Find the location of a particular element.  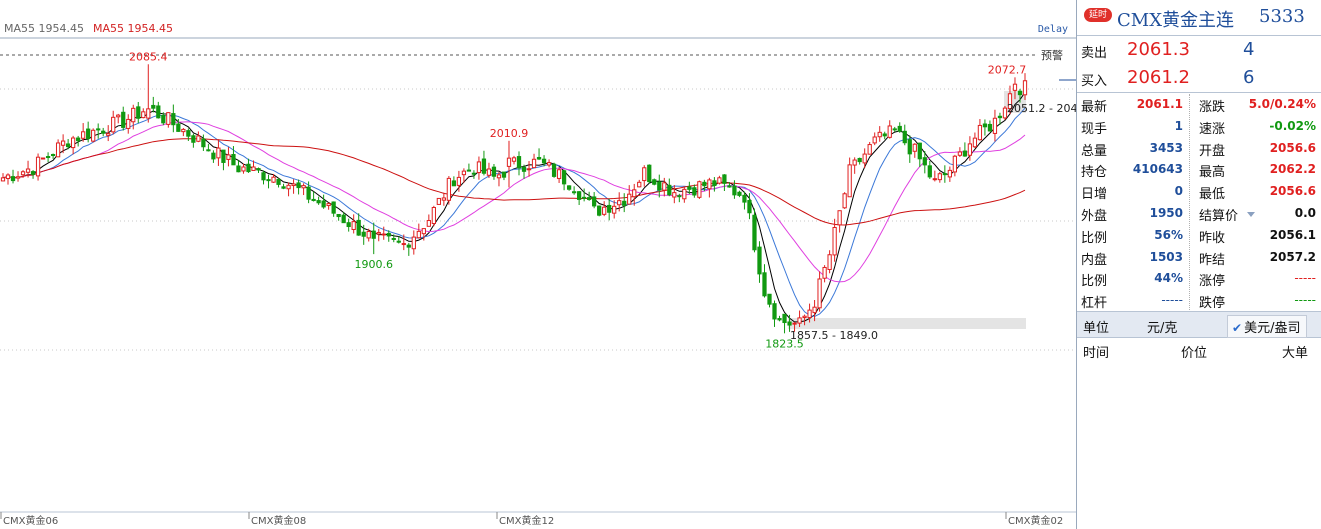

unit-option-cny: 元/克 is located at coordinates (1162, 326).